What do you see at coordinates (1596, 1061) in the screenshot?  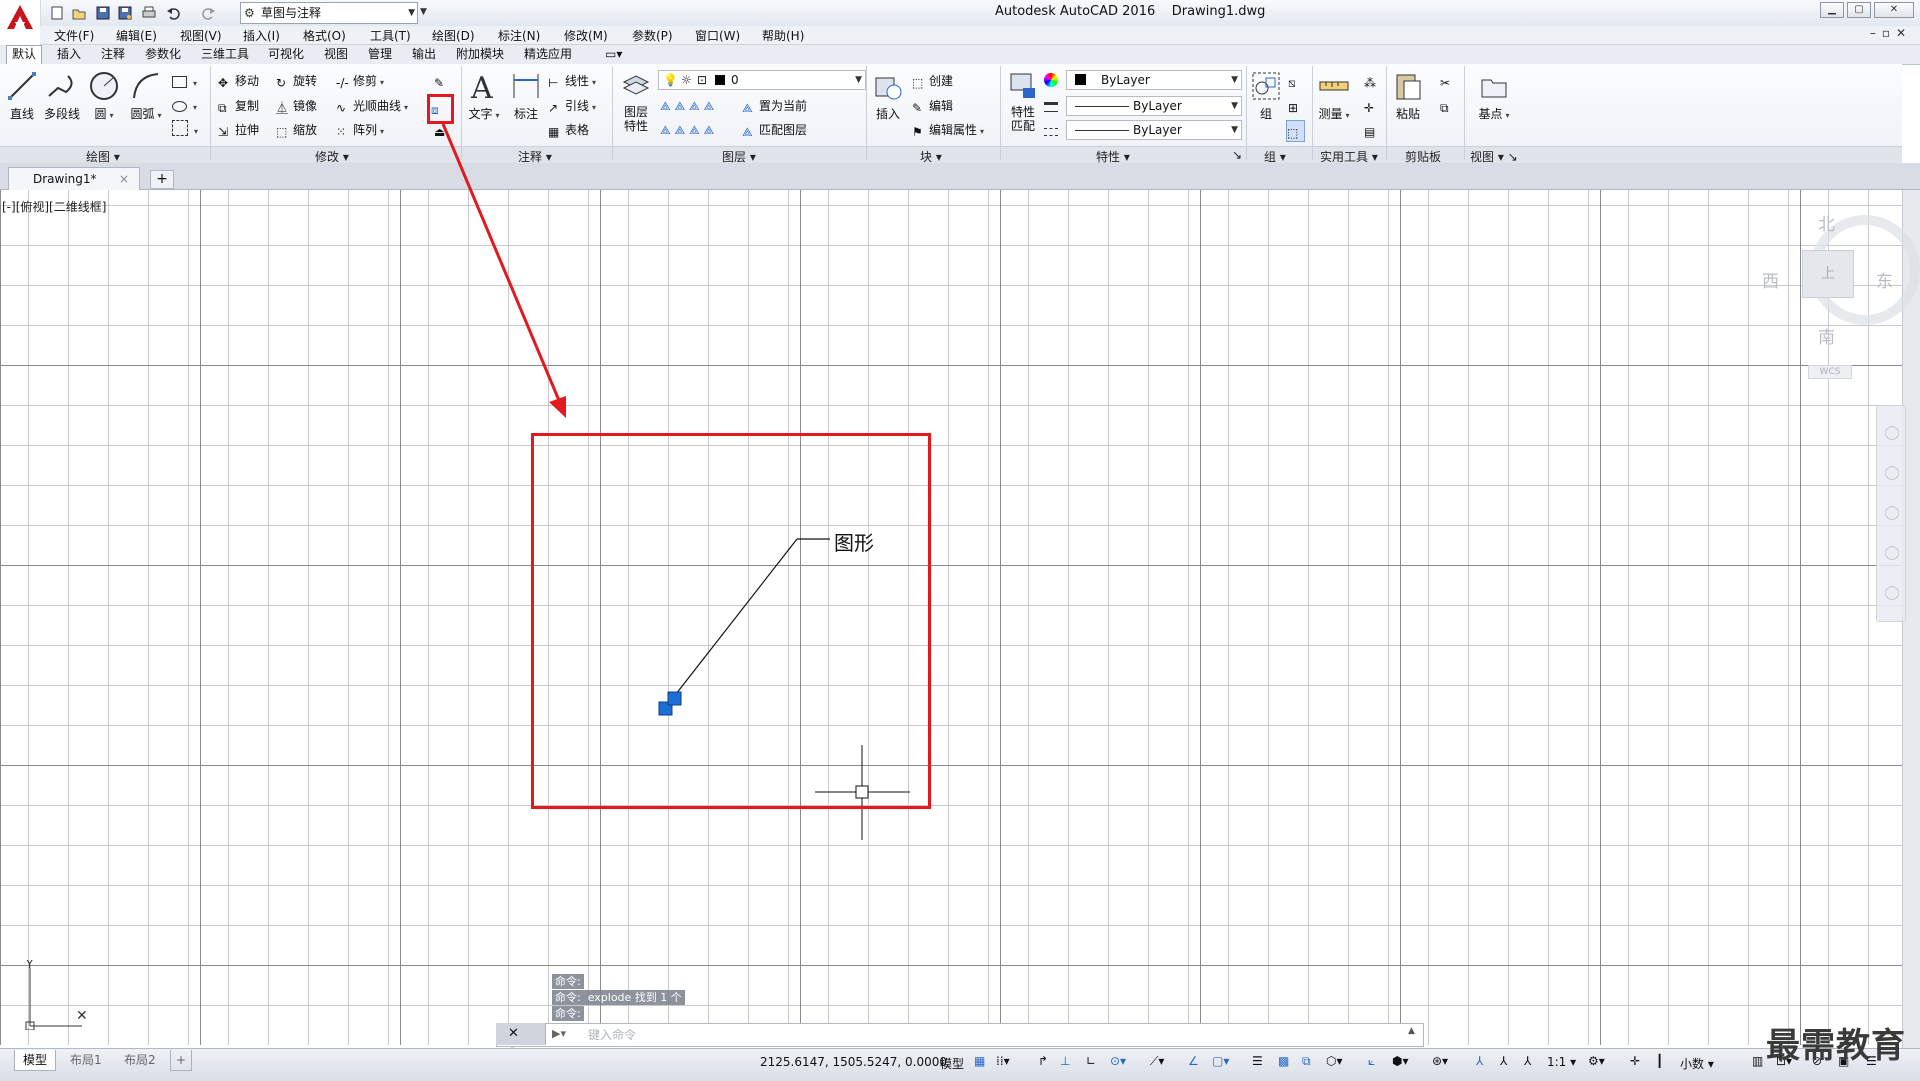 I see `workspace-switching-icon: ⚙▾` at bounding box center [1596, 1061].